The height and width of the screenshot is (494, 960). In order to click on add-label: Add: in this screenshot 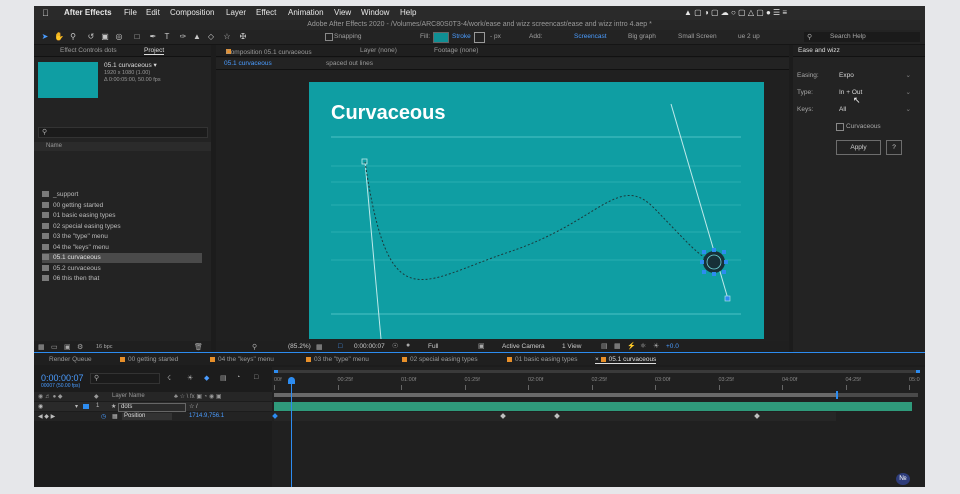, I will do `click(535, 36)`.